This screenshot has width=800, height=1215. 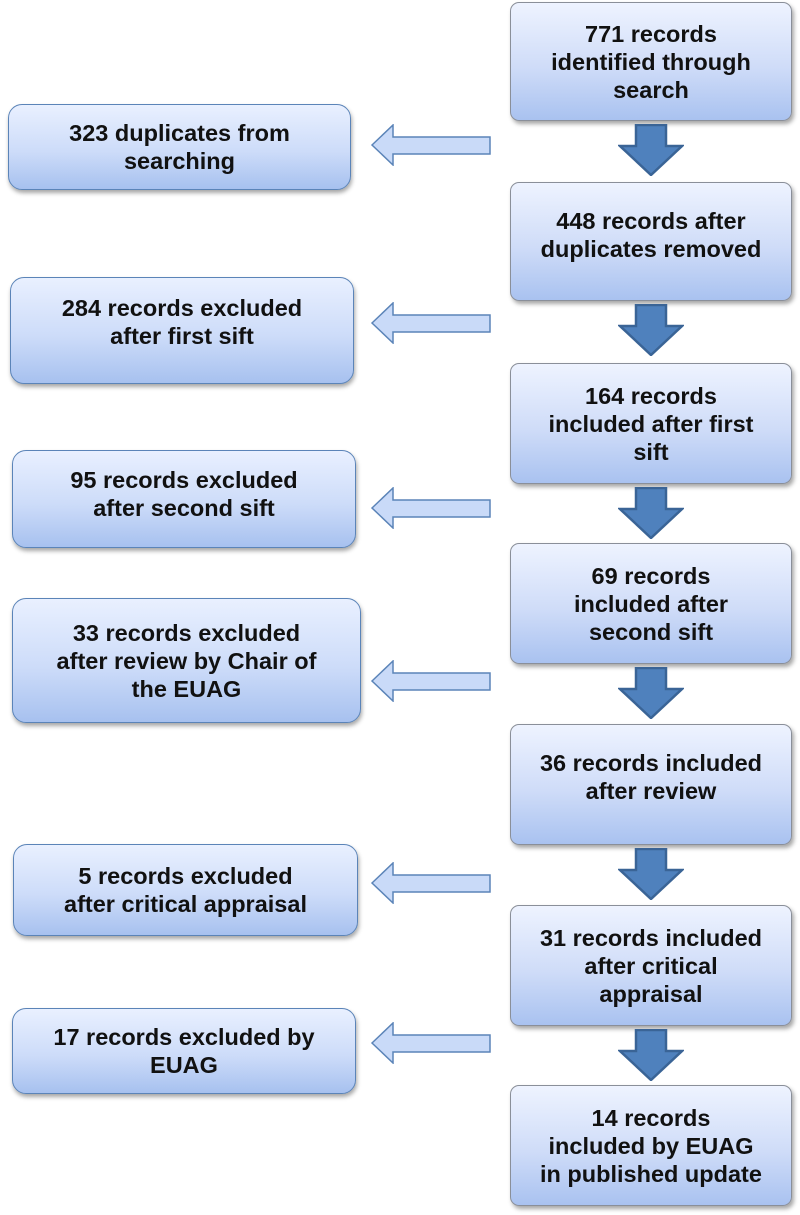 I want to click on box-text-line: 69 records, so click(x=651, y=575).